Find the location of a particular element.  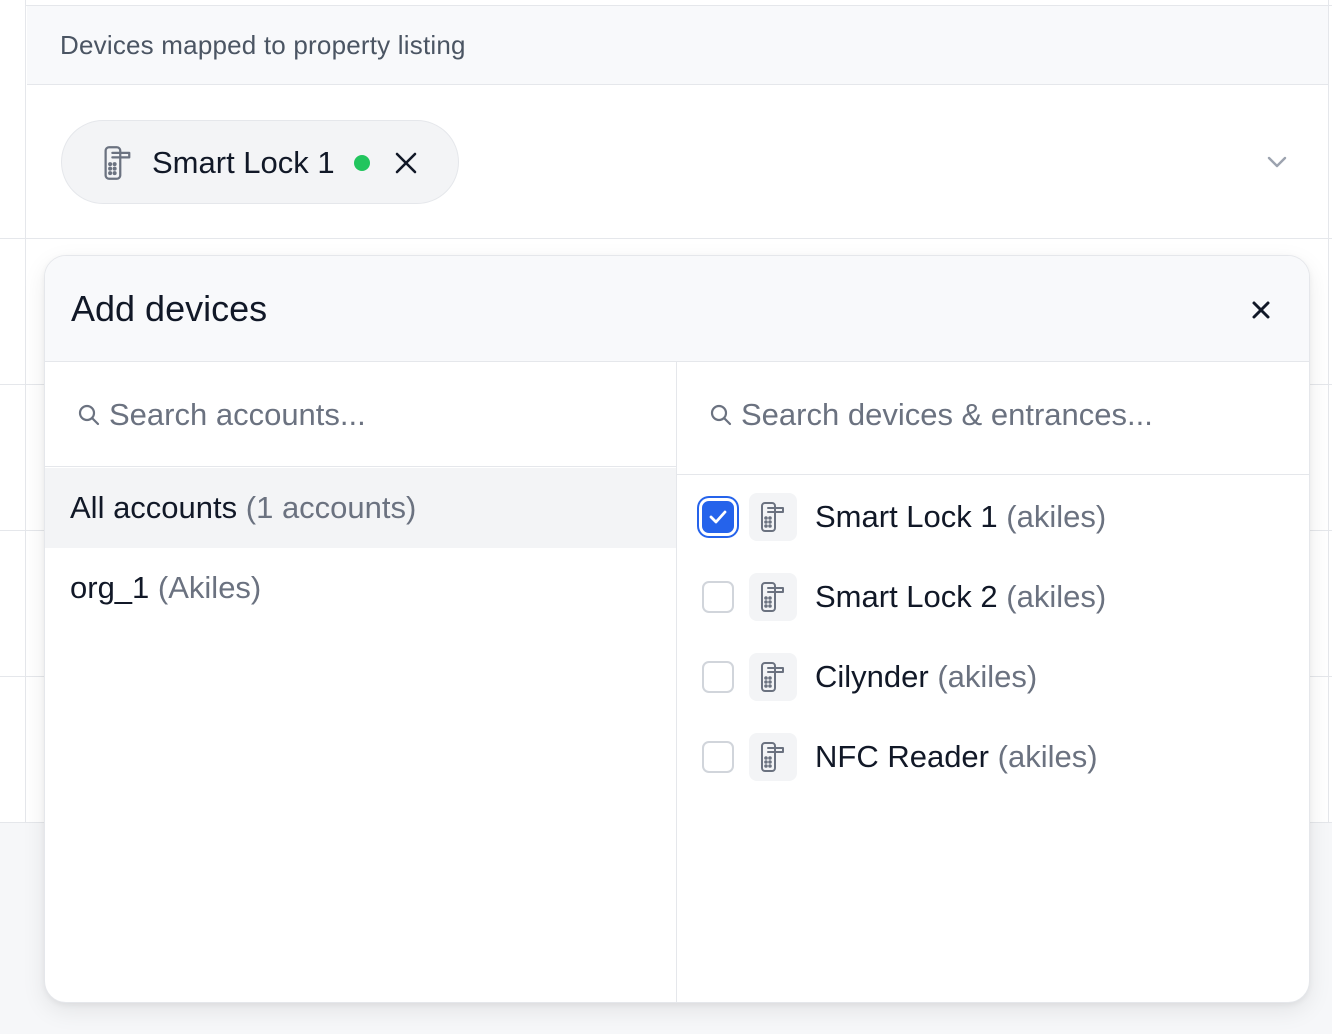

account-name: All accounts is located at coordinates (154, 507).